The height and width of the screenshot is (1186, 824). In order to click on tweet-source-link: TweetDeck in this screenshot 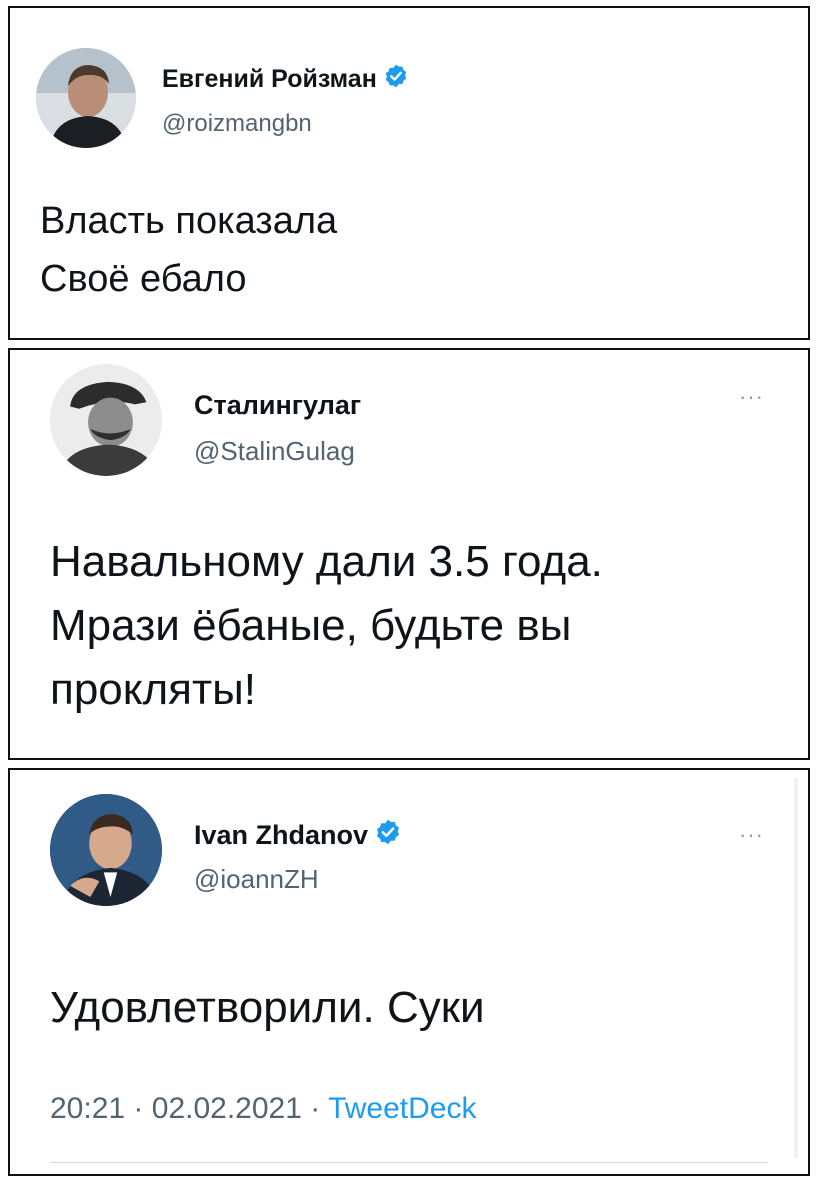, I will do `click(402, 1108)`.